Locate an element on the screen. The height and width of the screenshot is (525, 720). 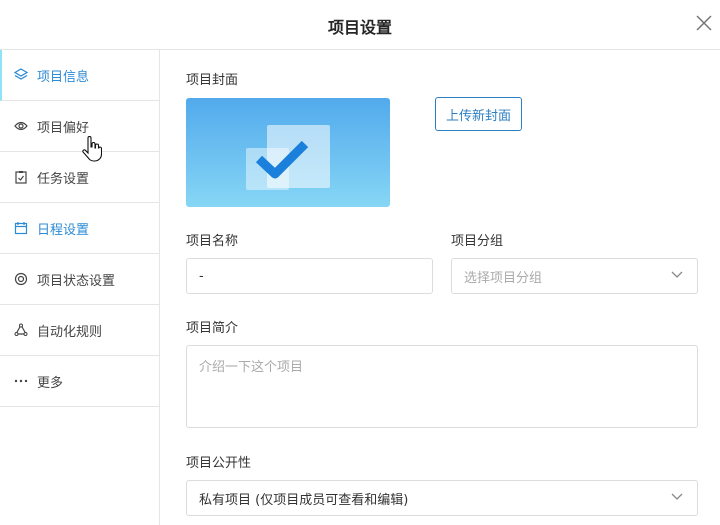
sidebar-item-automation: 自动化规则 is located at coordinates (79, 330).